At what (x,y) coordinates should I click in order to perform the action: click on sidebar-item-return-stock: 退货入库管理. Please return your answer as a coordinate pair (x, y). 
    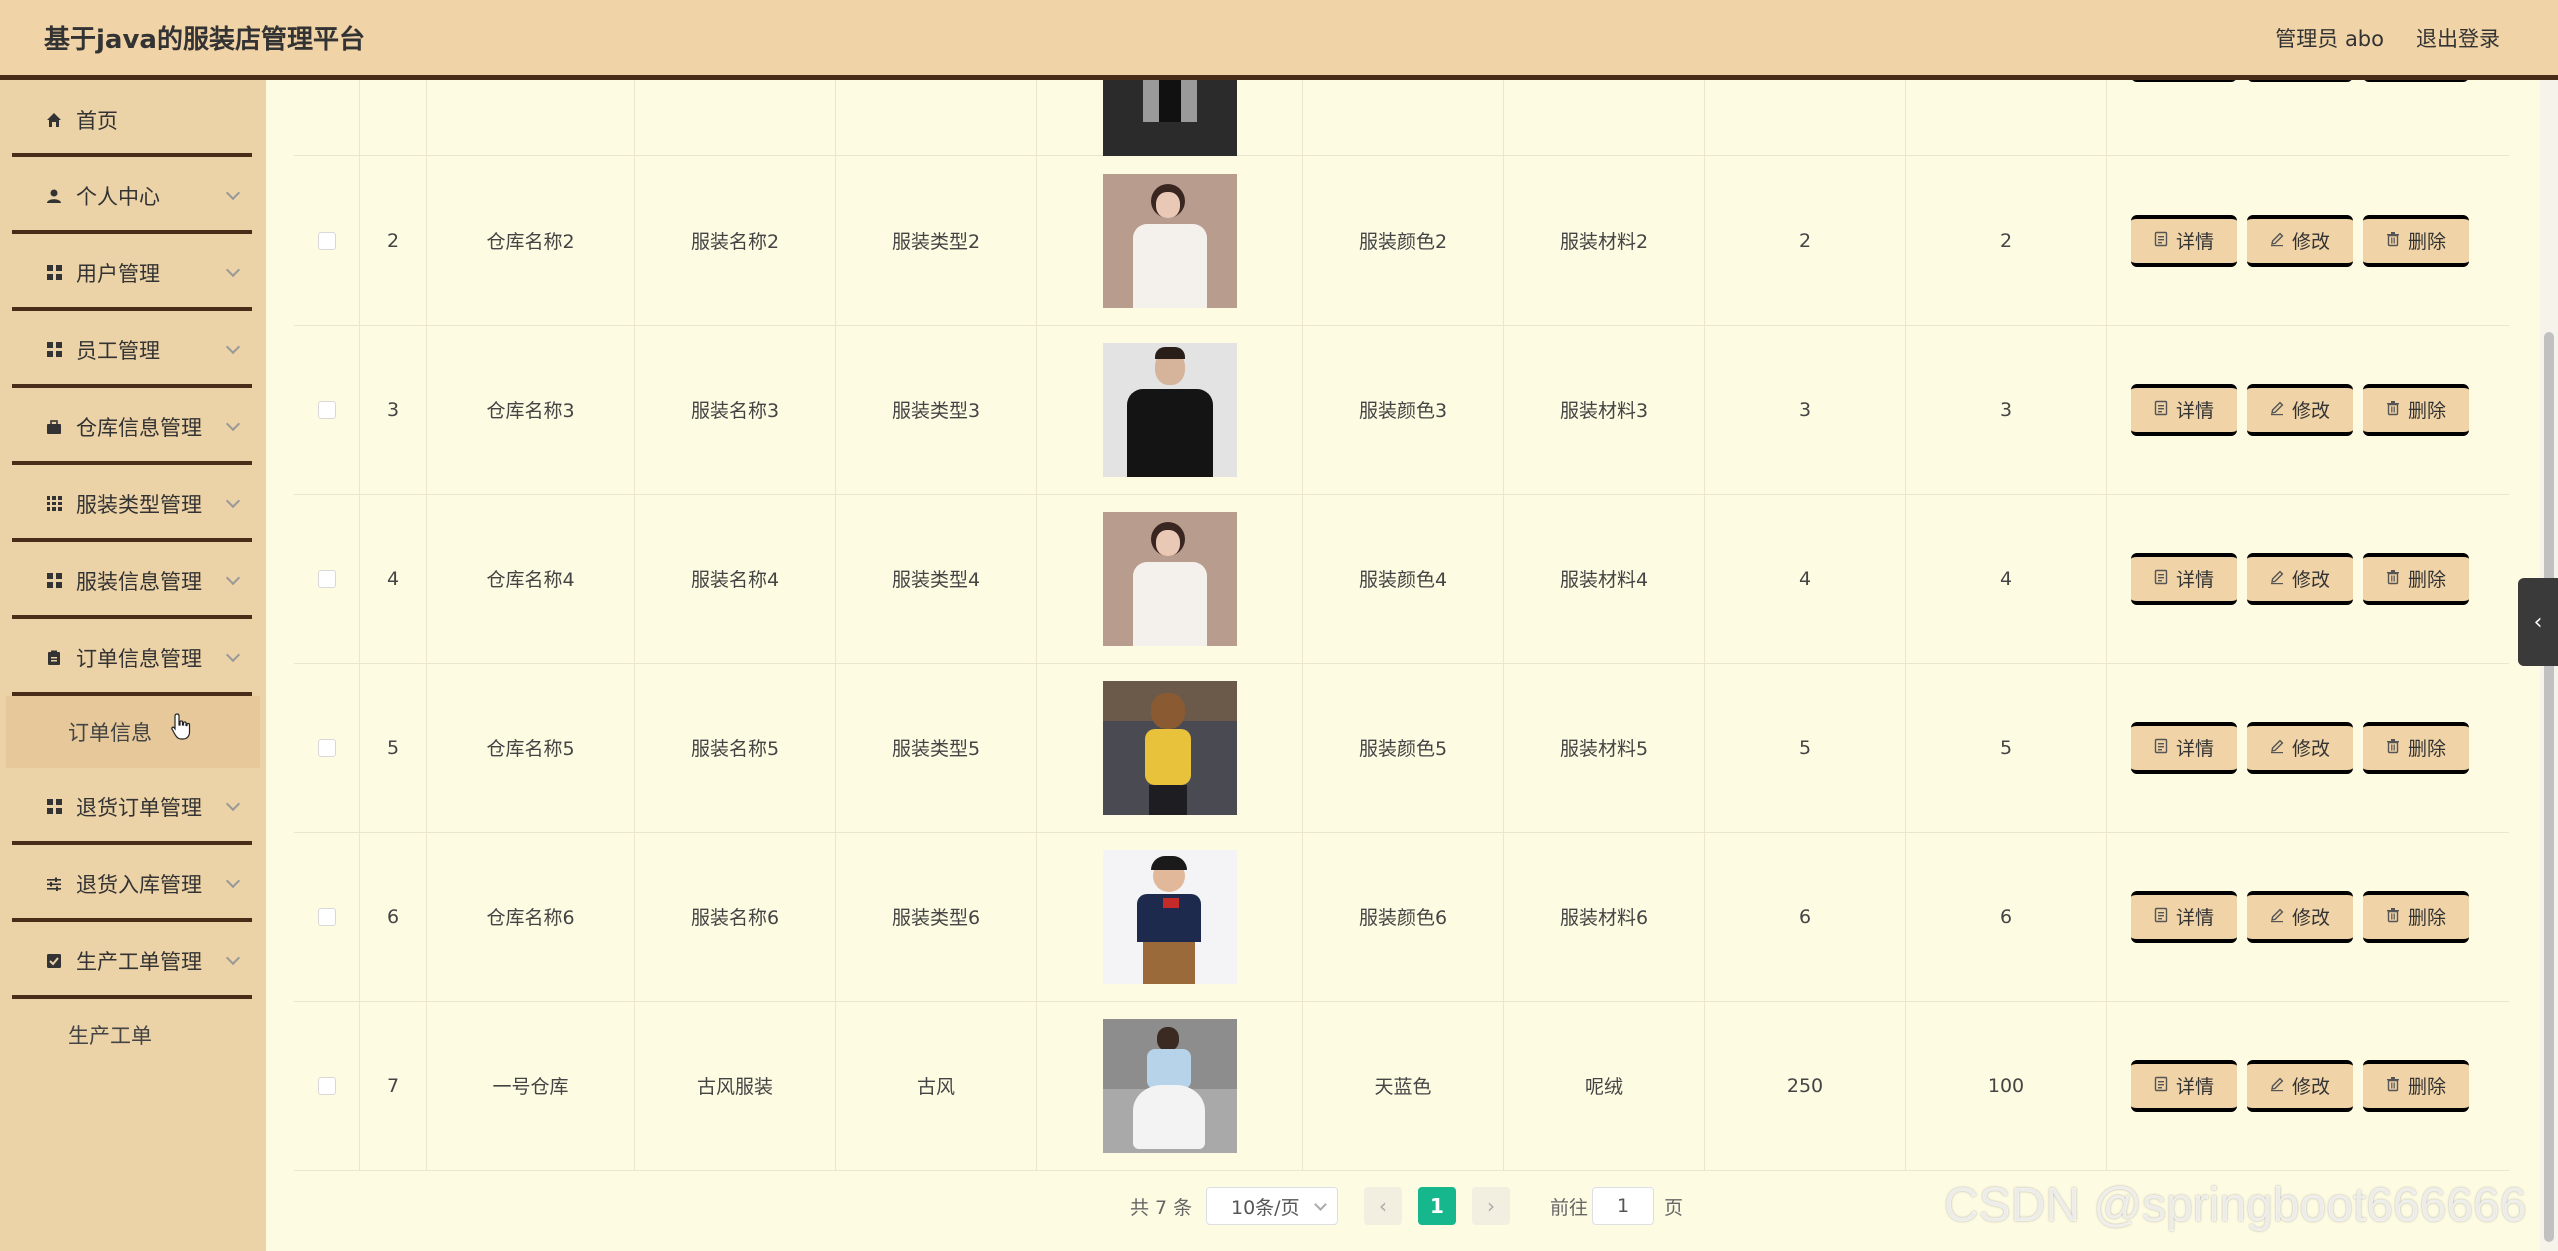
    Looking at the image, I should click on (133, 883).